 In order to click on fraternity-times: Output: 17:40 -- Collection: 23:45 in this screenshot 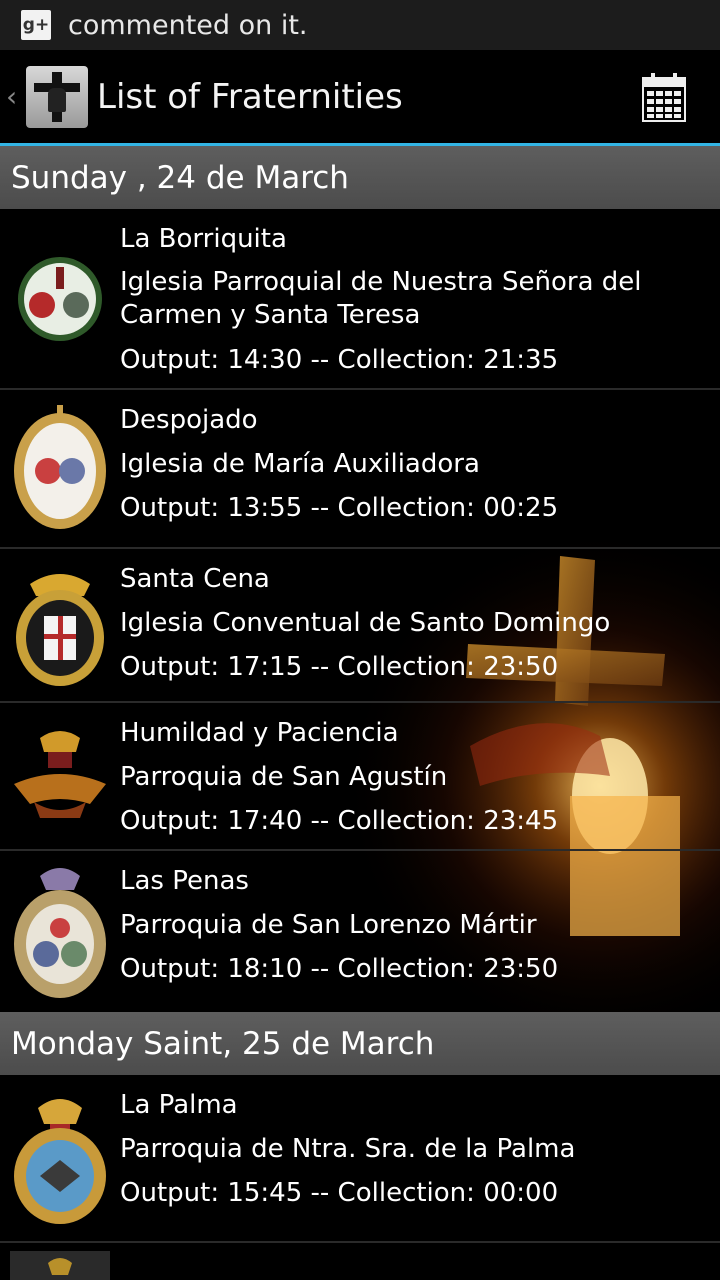, I will do `click(339, 821)`.